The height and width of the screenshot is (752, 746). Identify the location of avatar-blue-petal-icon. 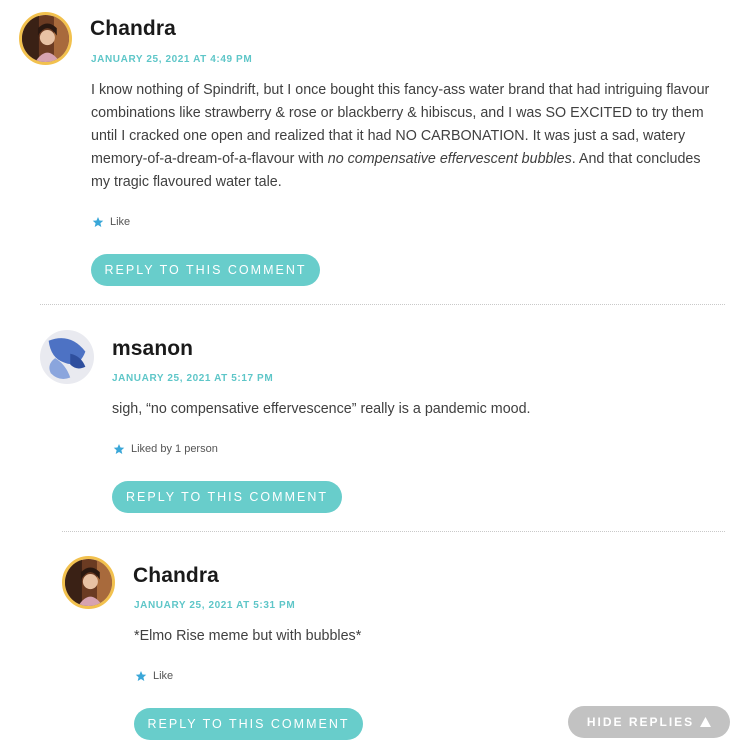
(67, 357).